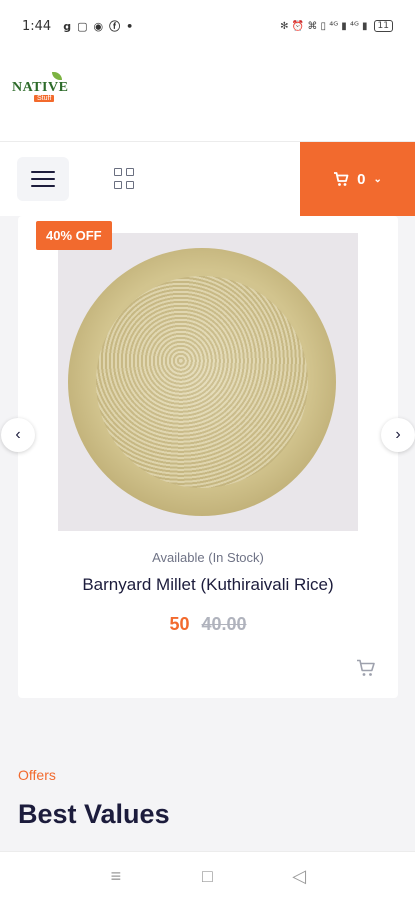 Image resolution: width=415 pixels, height=900 pixels. I want to click on hamburger-menu-button, so click(43, 179).